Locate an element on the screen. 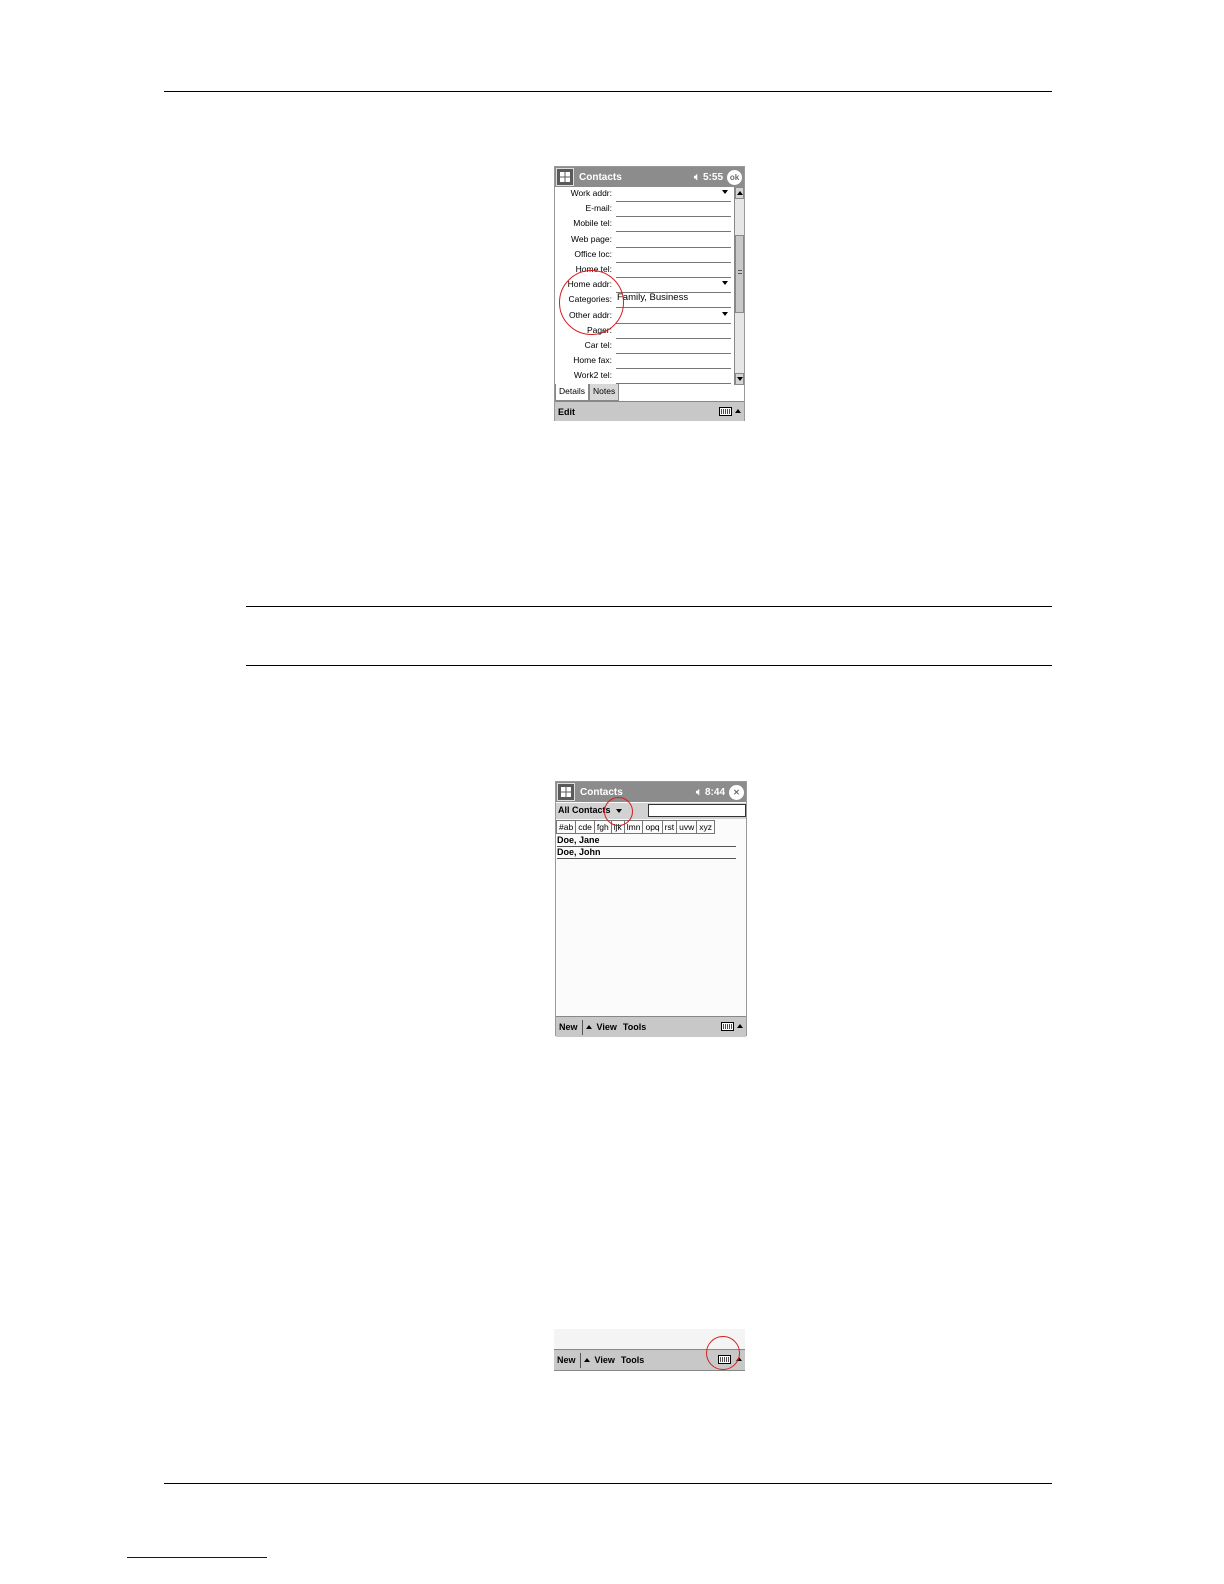 The width and height of the screenshot is (1224, 1584). command-bar: Edit is located at coordinates (649, 411).